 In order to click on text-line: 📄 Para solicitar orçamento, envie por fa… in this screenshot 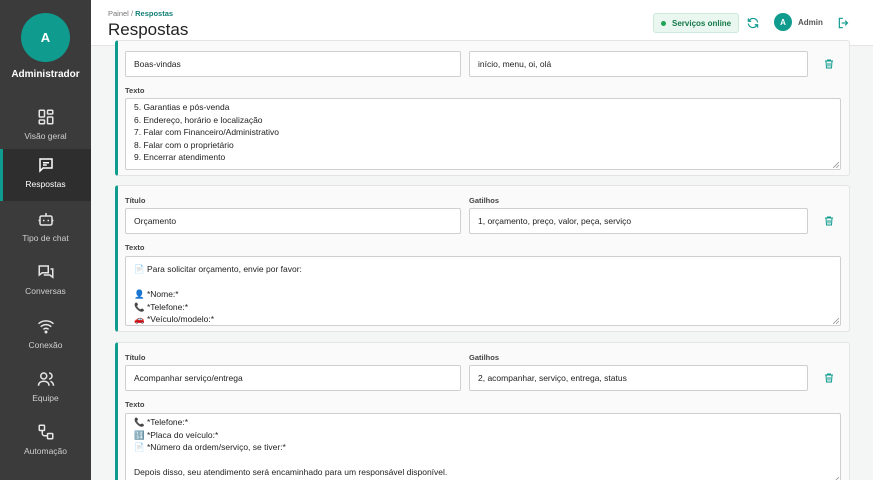, I will do `click(218, 269)`.